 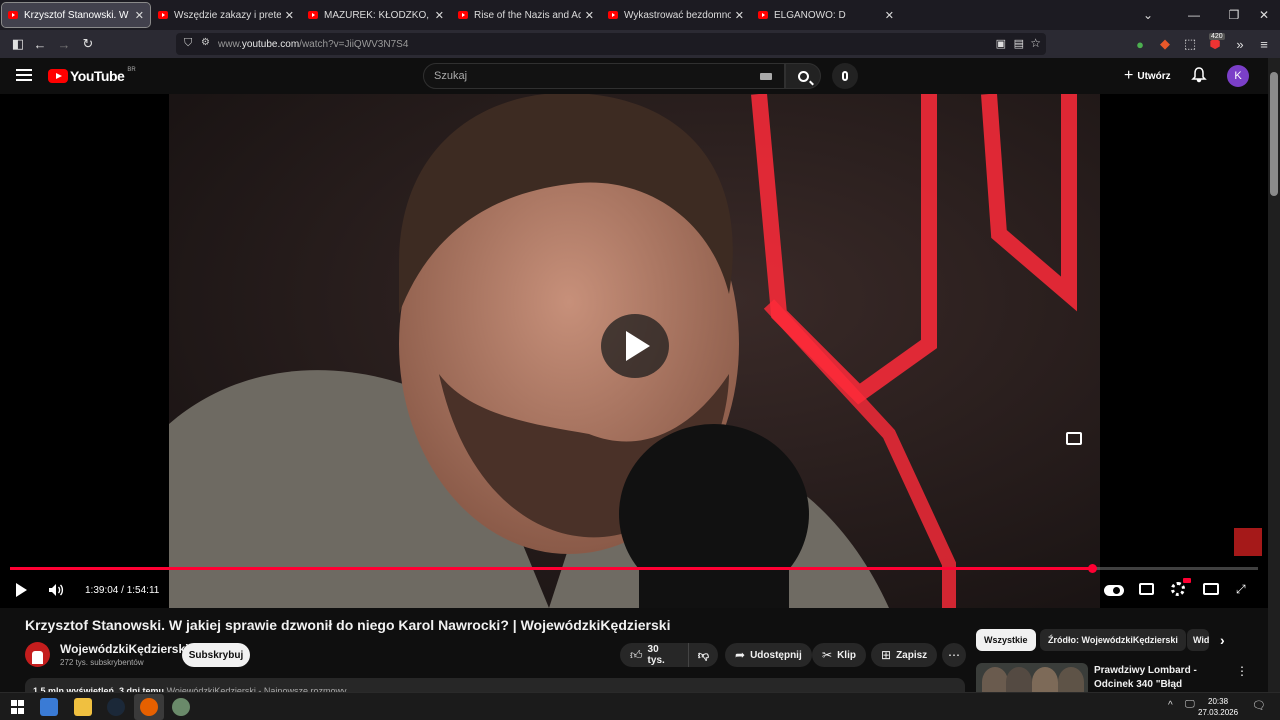 What do you see at coordinates (92, 75) in the screenshot?
I see `youtube-logo: YouTube BR` at bounding box center [92, 75].